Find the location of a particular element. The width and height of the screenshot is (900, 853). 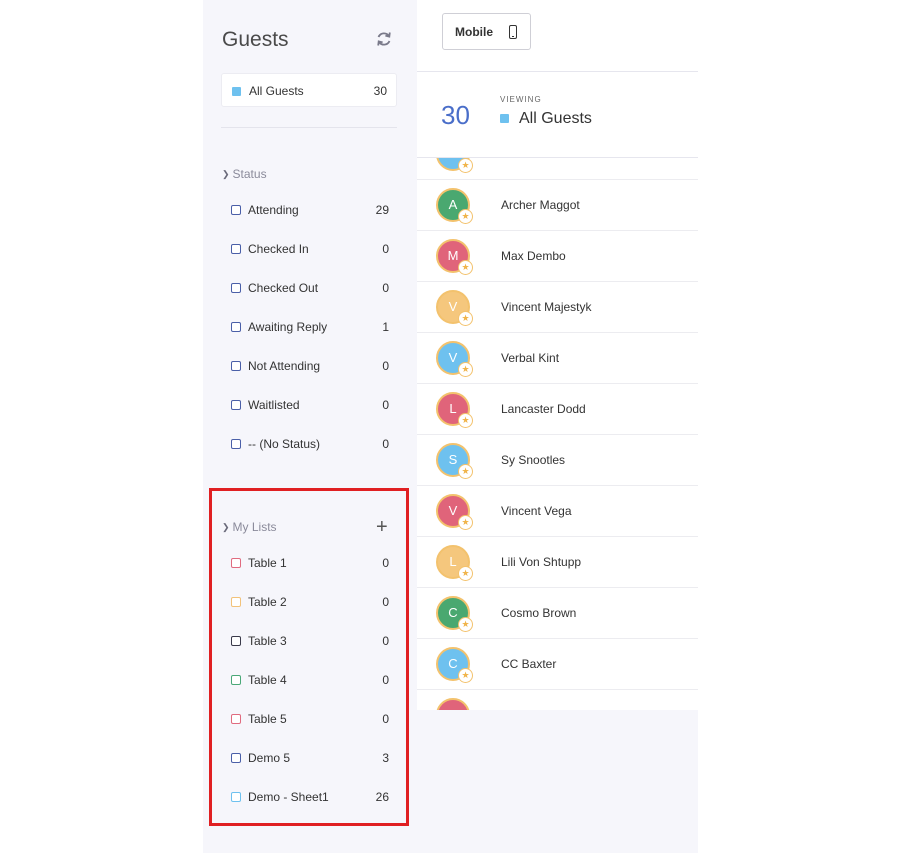

list-item-table-4: Table 4 0 is located at coordinates (311, 681).